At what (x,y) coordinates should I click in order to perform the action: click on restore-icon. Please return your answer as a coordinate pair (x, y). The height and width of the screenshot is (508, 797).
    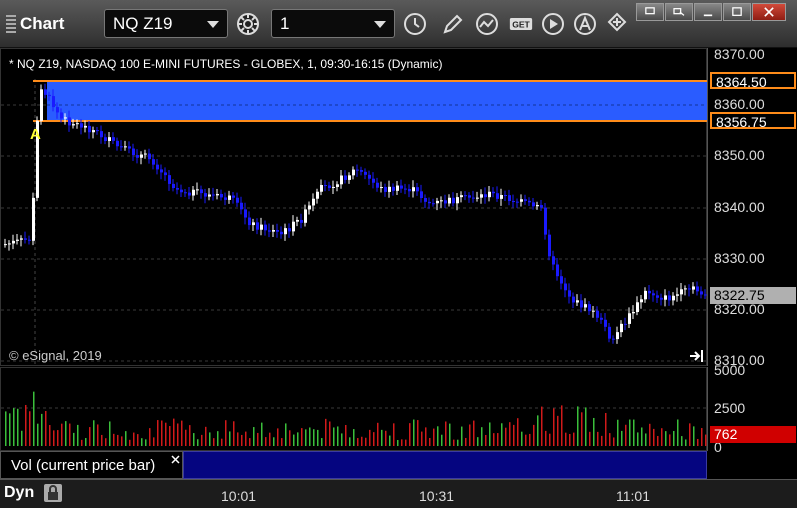
    Looking at the image, I should click on (650, 11).